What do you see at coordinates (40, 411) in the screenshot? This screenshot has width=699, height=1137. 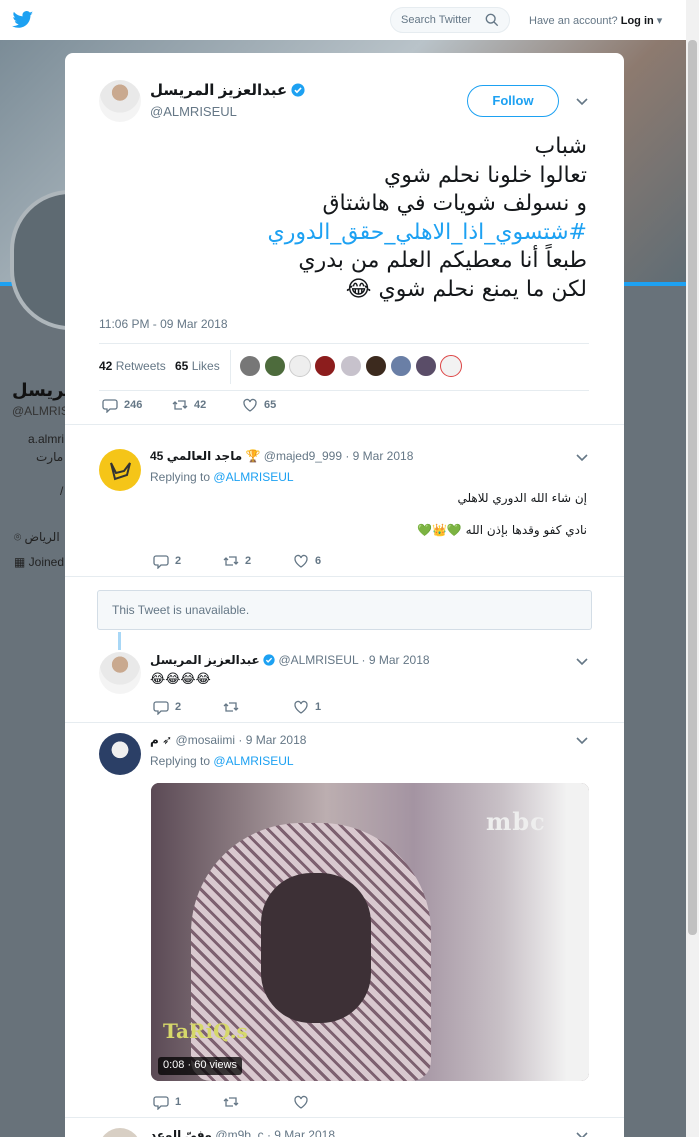 I see `profile-handle: @ALMRIS` at bounding box center [40, 411].